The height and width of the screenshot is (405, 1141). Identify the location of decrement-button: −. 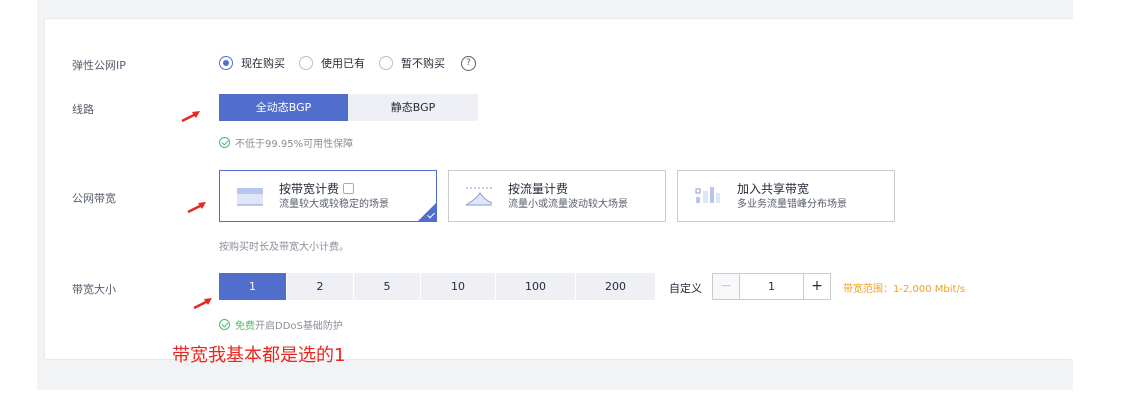
(726, 286).